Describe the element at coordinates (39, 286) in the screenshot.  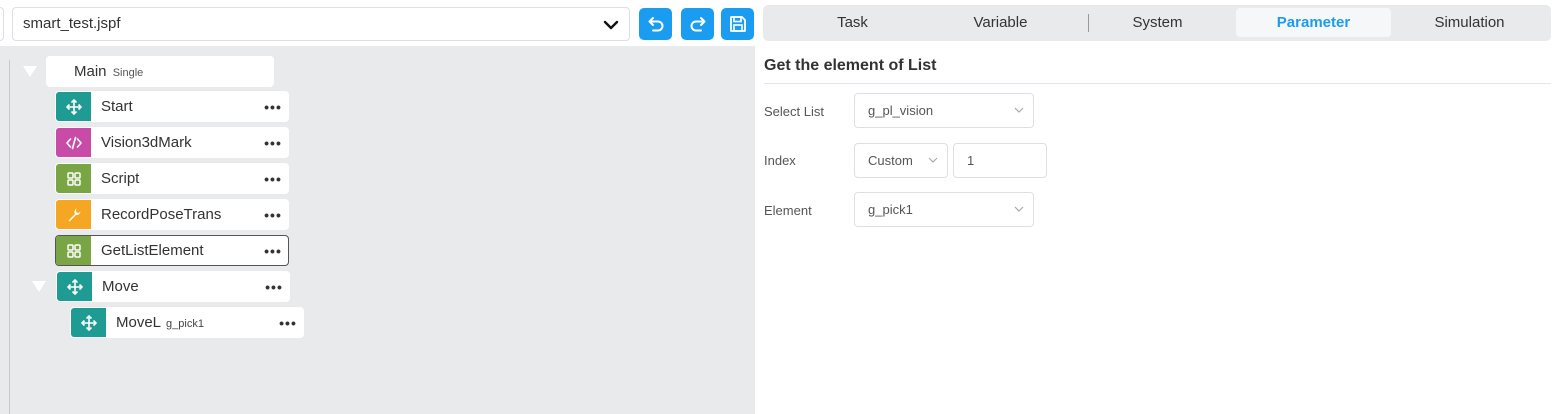
I see `move-expander-icon` at that location.